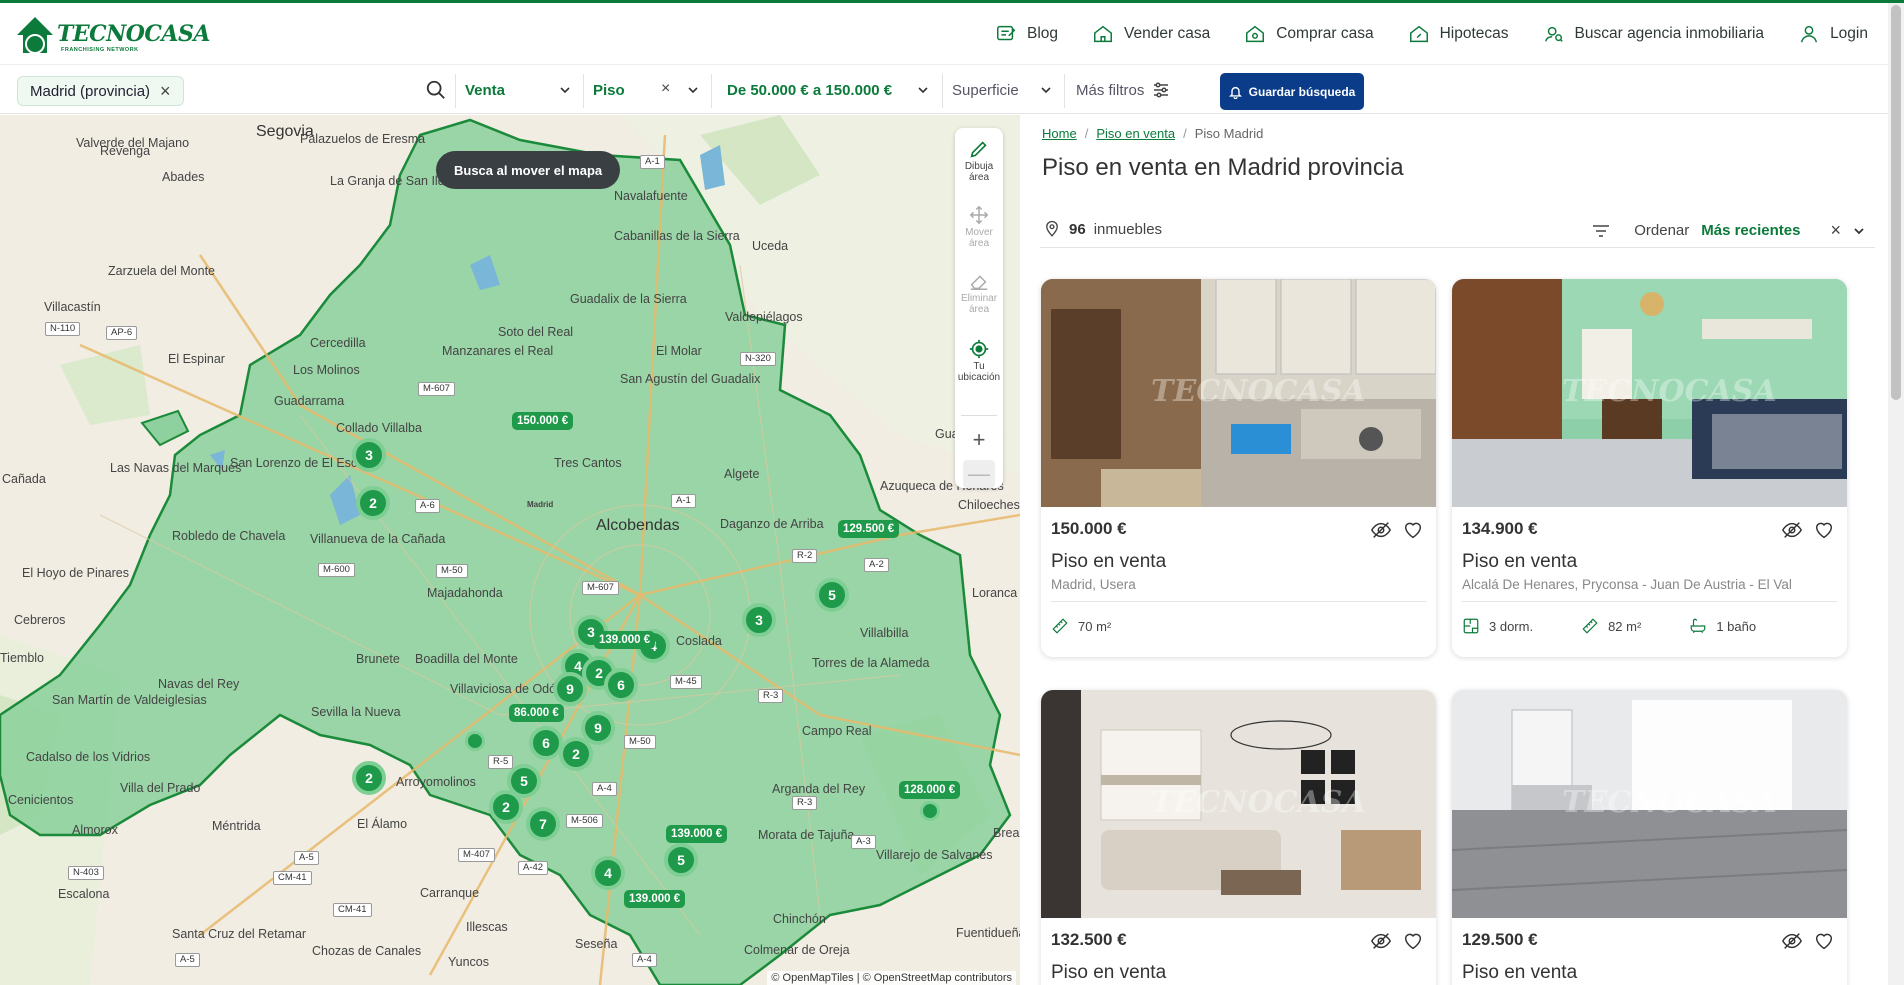  Describe the element at coordinates (770, 246) in the screenshot. I see `map-place-label: Uceda` at that location.